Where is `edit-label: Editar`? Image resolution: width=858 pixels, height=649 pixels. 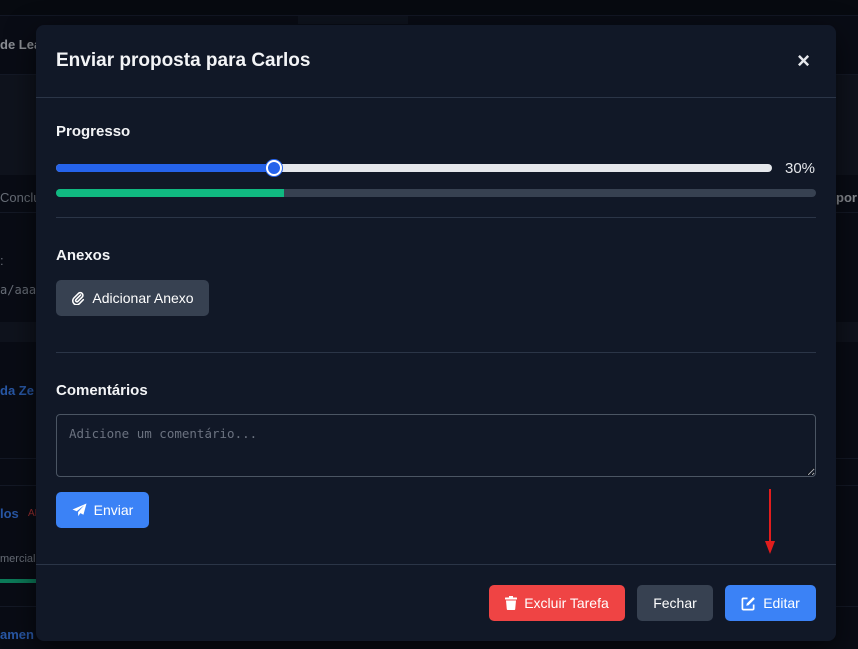 edit-label: Editar is located at coordinates (781, 603).